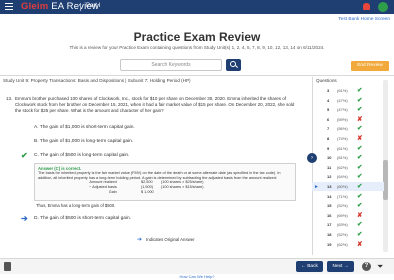 The image size is (394, 280). I want to click on filter-icon: ⏷, so click(380, 266).